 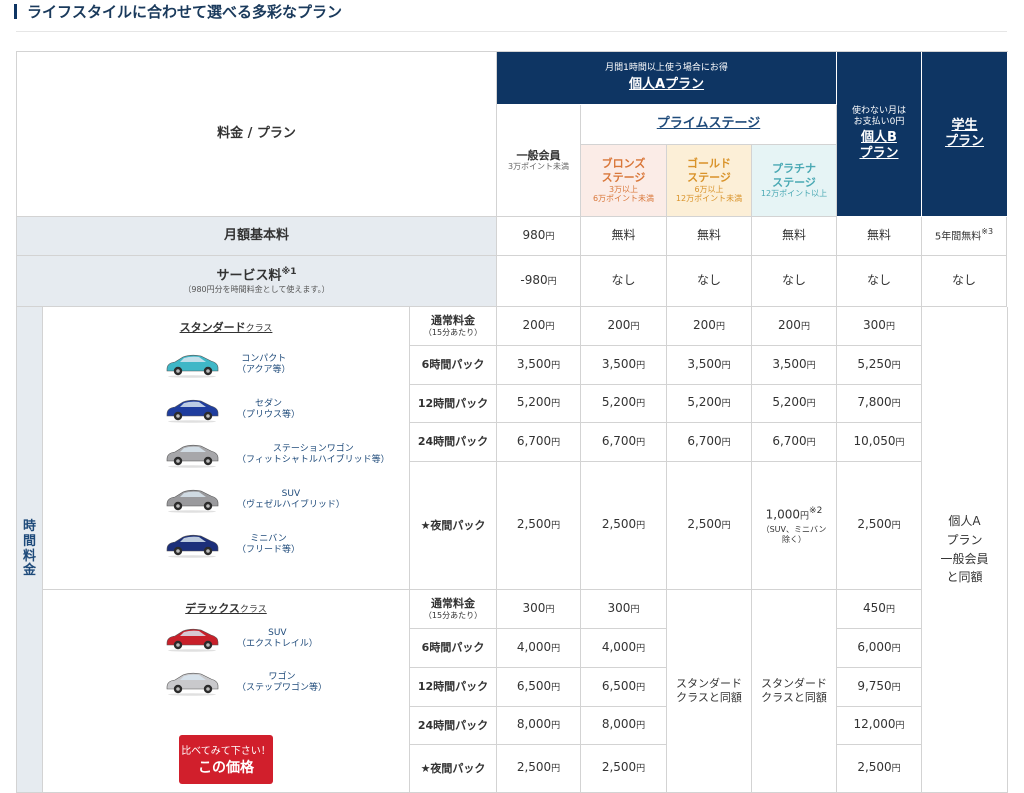 I want to click on monthly-value: 980円, so click(x=539, y=236).